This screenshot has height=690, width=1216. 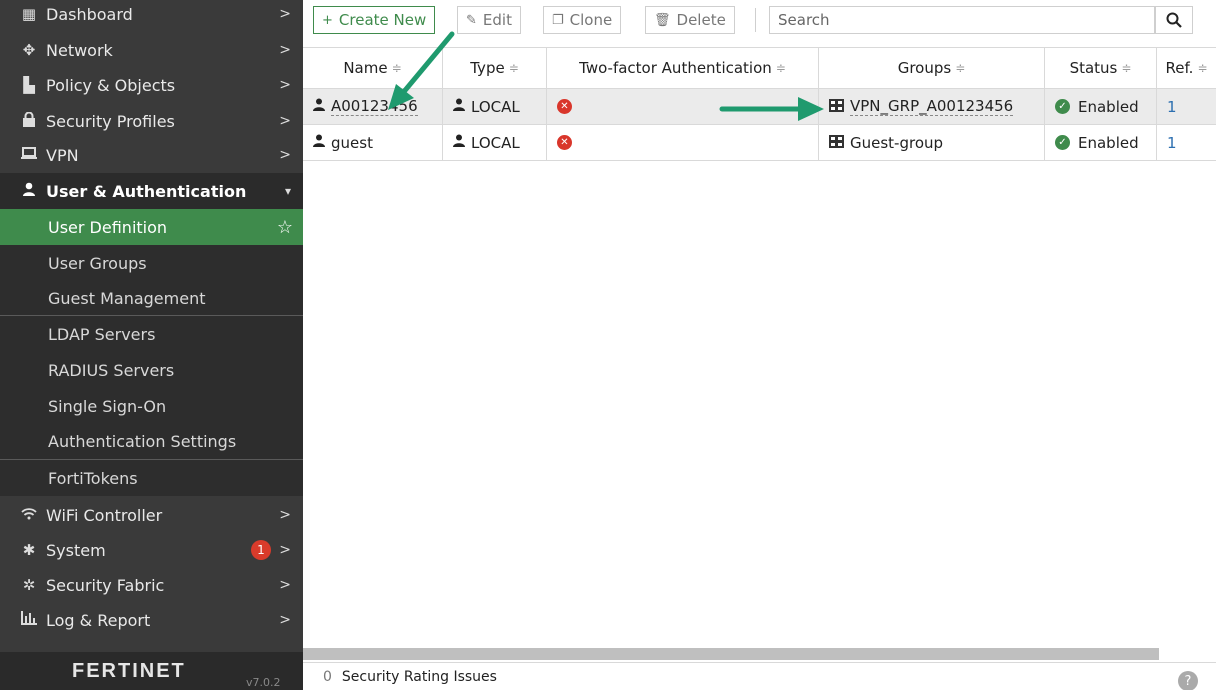 I want to click on cell-groups: VPN_GRP_A00123456, so click(x=932, y=106).